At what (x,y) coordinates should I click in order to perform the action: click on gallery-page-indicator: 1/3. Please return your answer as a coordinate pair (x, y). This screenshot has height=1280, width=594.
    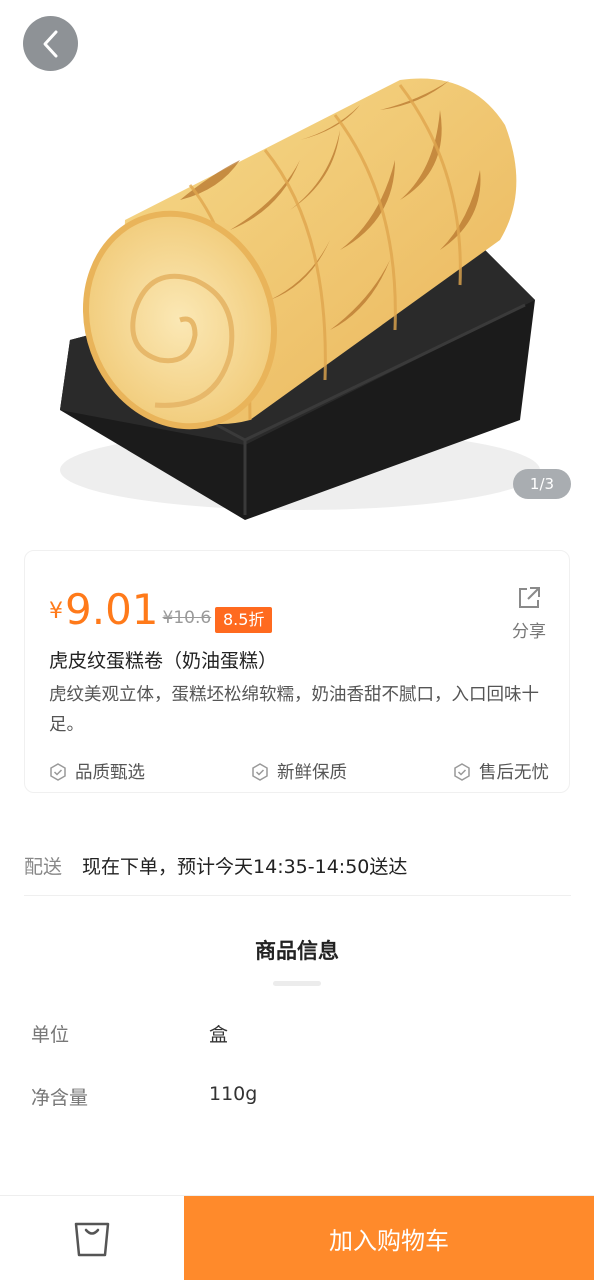
    Looking at the image, I should click on (542, 484).